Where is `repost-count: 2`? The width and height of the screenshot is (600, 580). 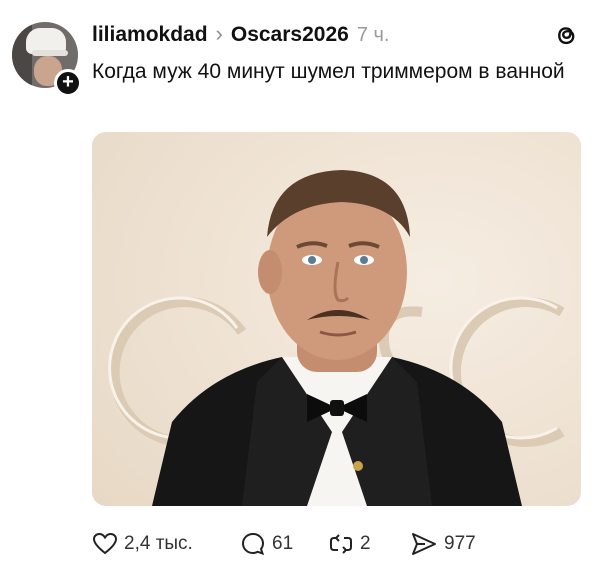 repost-count: 2 is located at coordinates (365, 543).